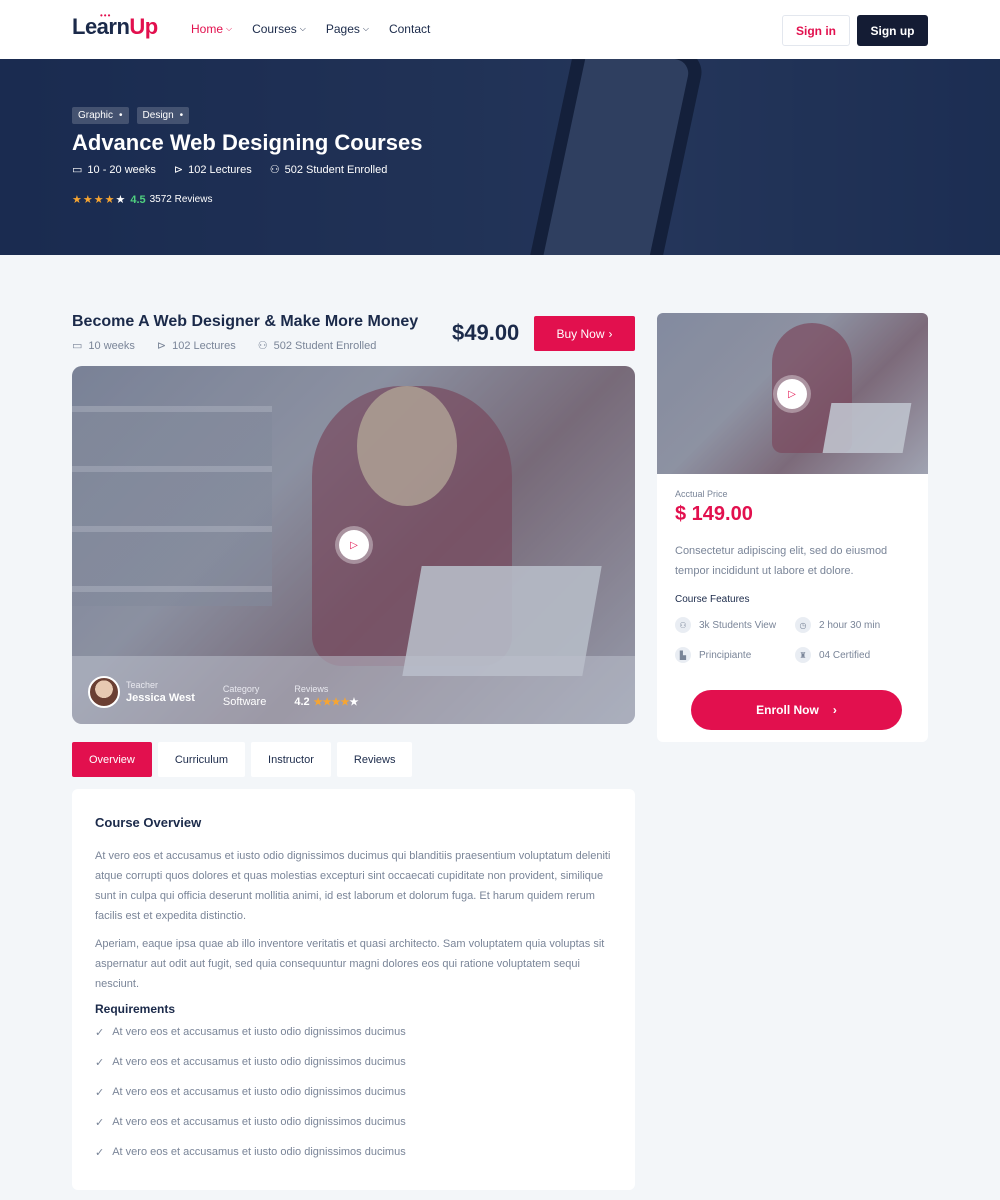  I want to click on clock-icon: ◷, so click(803, 625).